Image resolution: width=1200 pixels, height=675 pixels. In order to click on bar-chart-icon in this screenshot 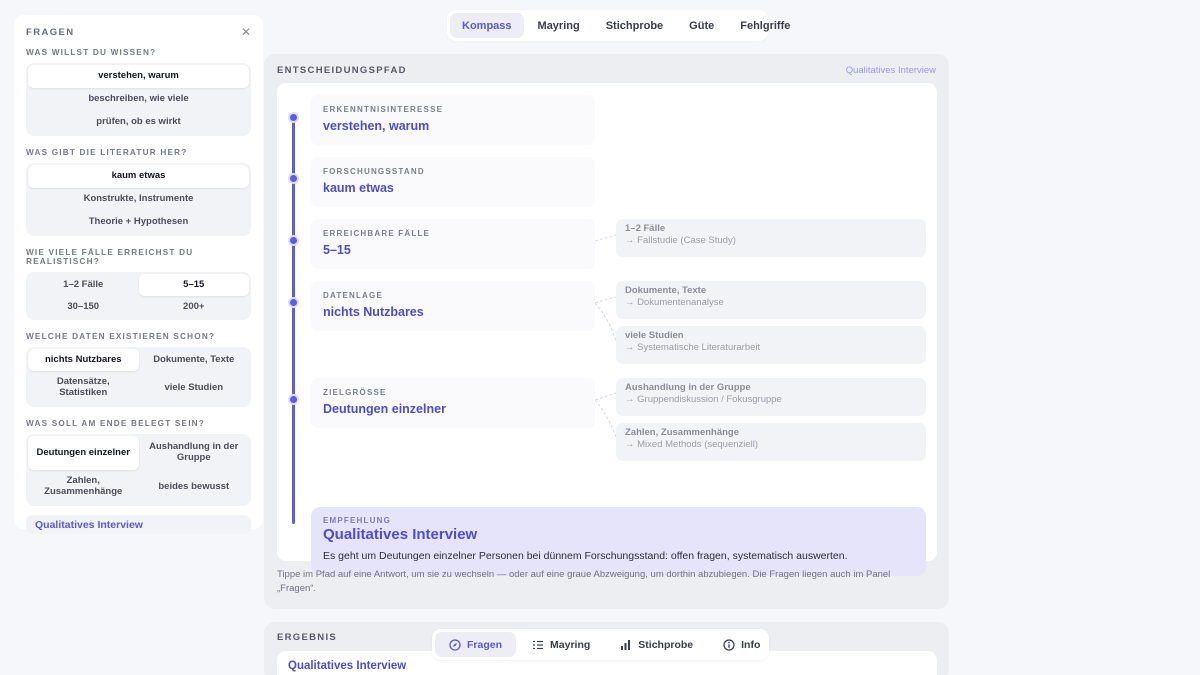, I will do `click(626, 645)`.